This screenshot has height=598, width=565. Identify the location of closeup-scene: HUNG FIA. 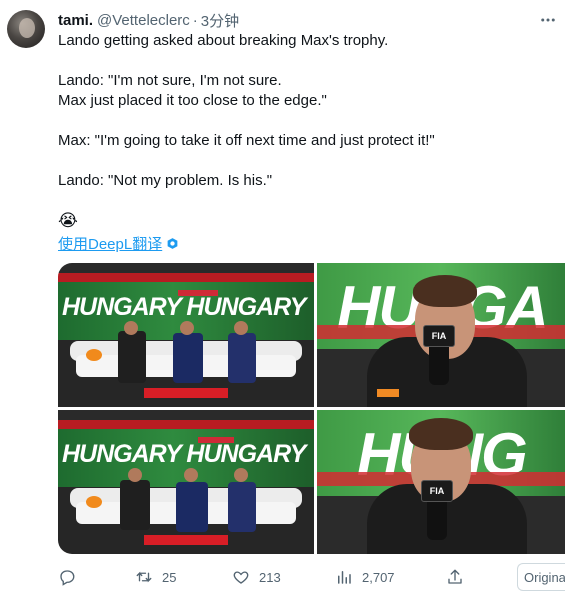
(441, 482).